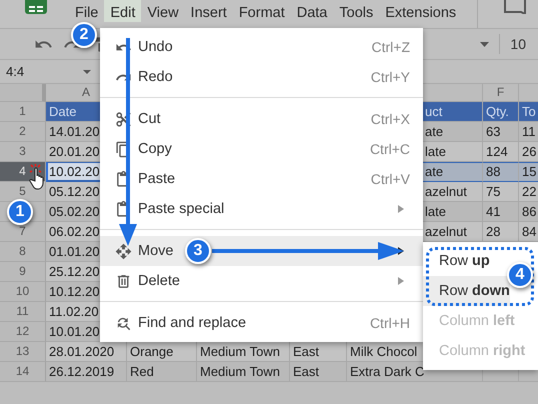  Describe the element at coordinates (15, 71) in the screenshot. I see `name-box: 4:4` at that location.